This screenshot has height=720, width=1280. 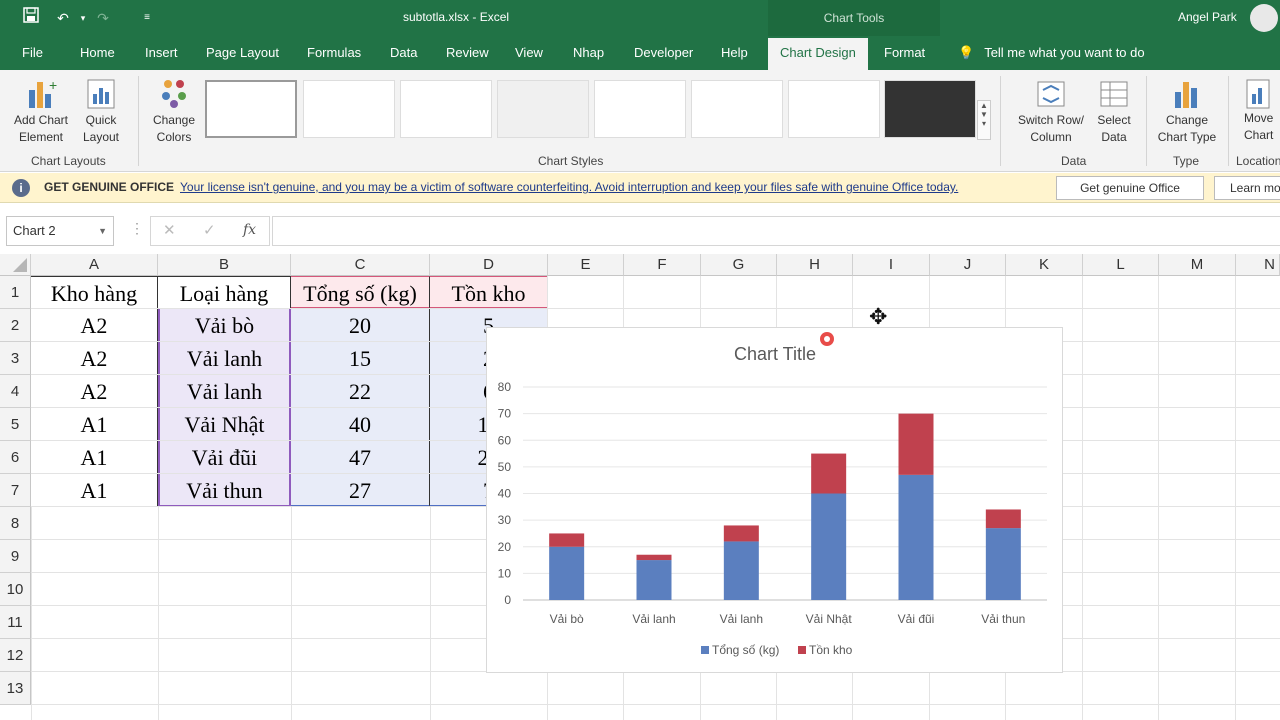 I want to click on redo-icon: ↷, so click(x=103, y=18).